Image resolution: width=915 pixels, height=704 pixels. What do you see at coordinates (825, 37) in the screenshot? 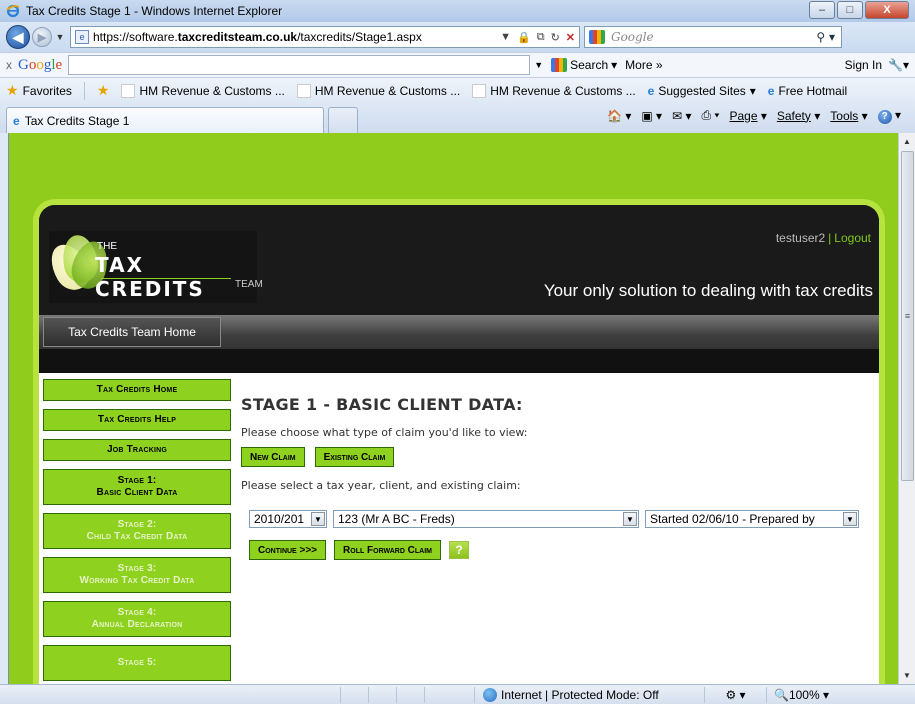
I see `search-icon: ⚲ ▾` at bounding box center [825, 37].